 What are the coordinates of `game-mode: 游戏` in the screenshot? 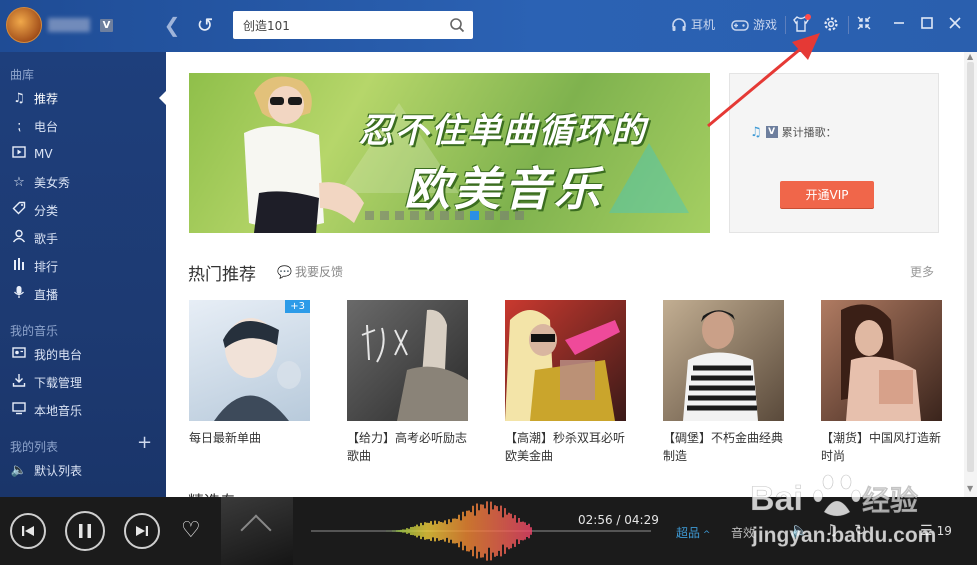 It's located at (754, 25).